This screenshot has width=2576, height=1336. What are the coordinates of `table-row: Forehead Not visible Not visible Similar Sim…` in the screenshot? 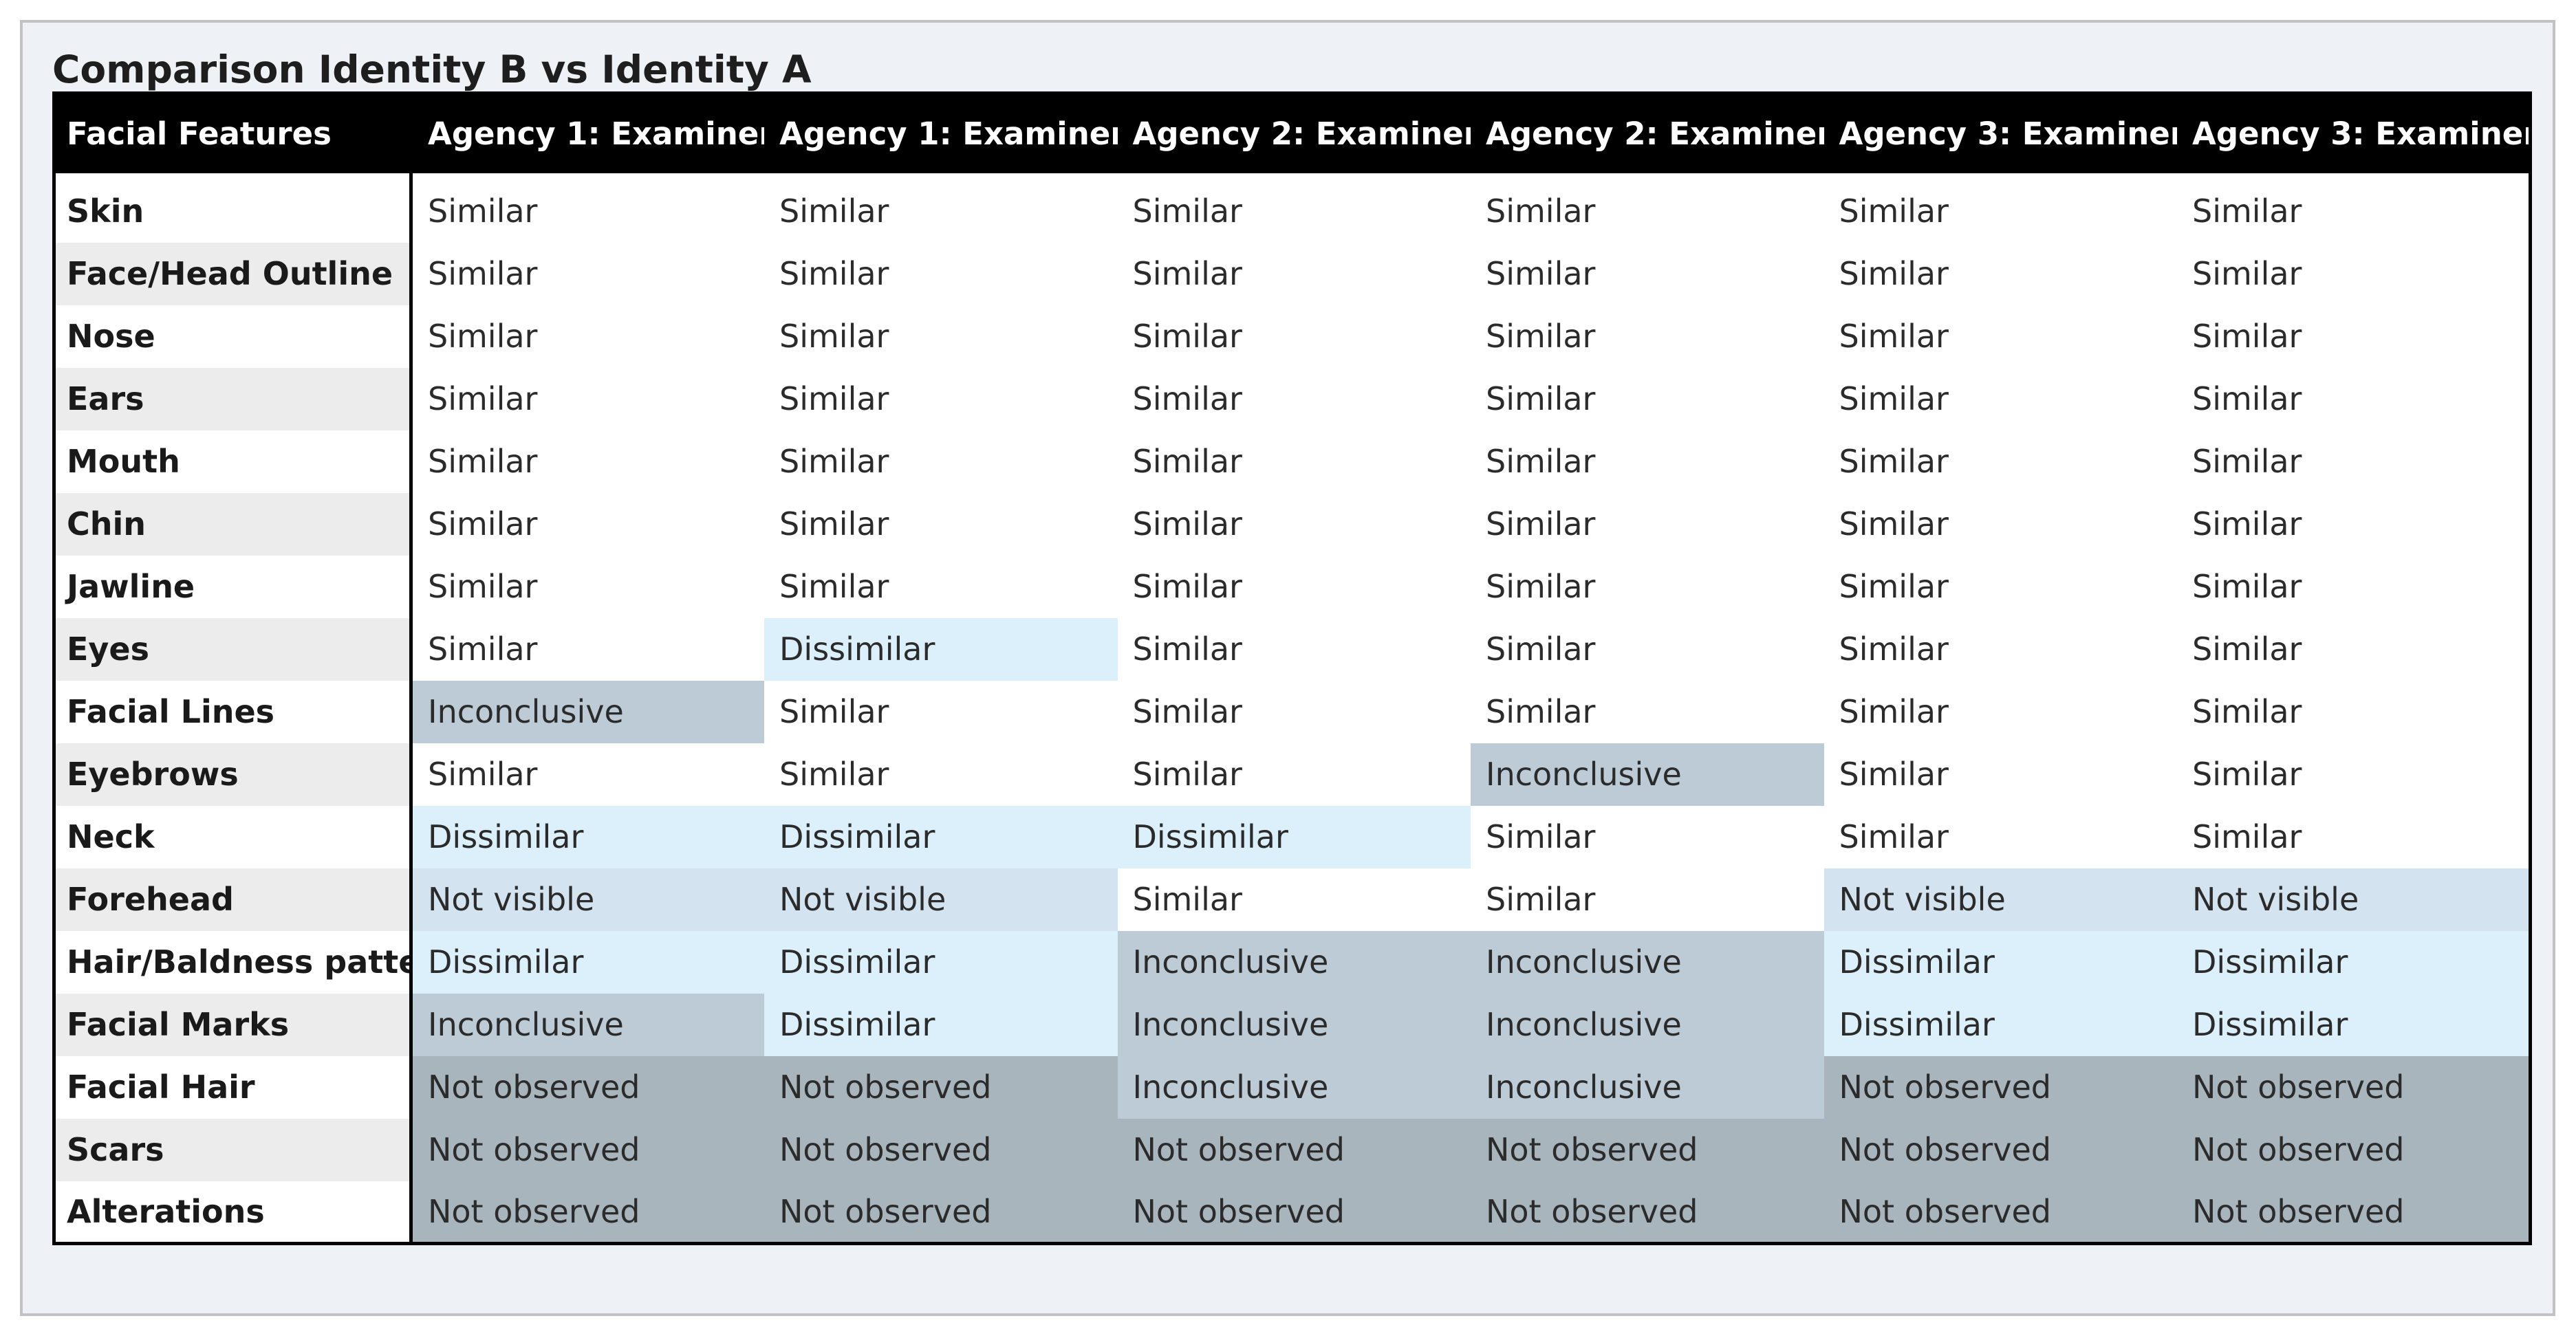 It's located at (1292, 900).